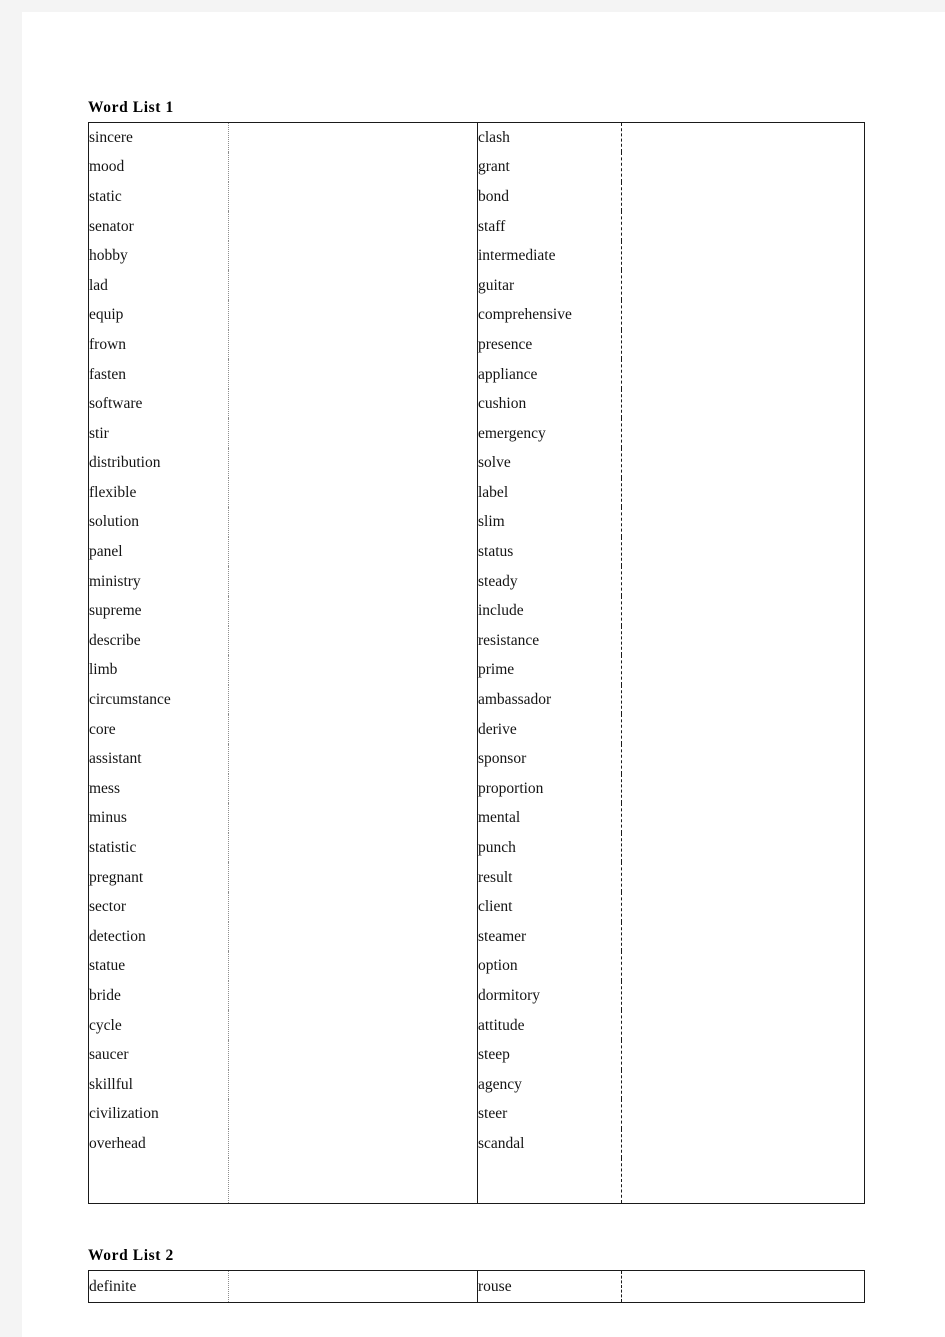  Describe the element at coordinates (549, 1054) in the screenshot. I see `word-entry-right: steep` at that location.